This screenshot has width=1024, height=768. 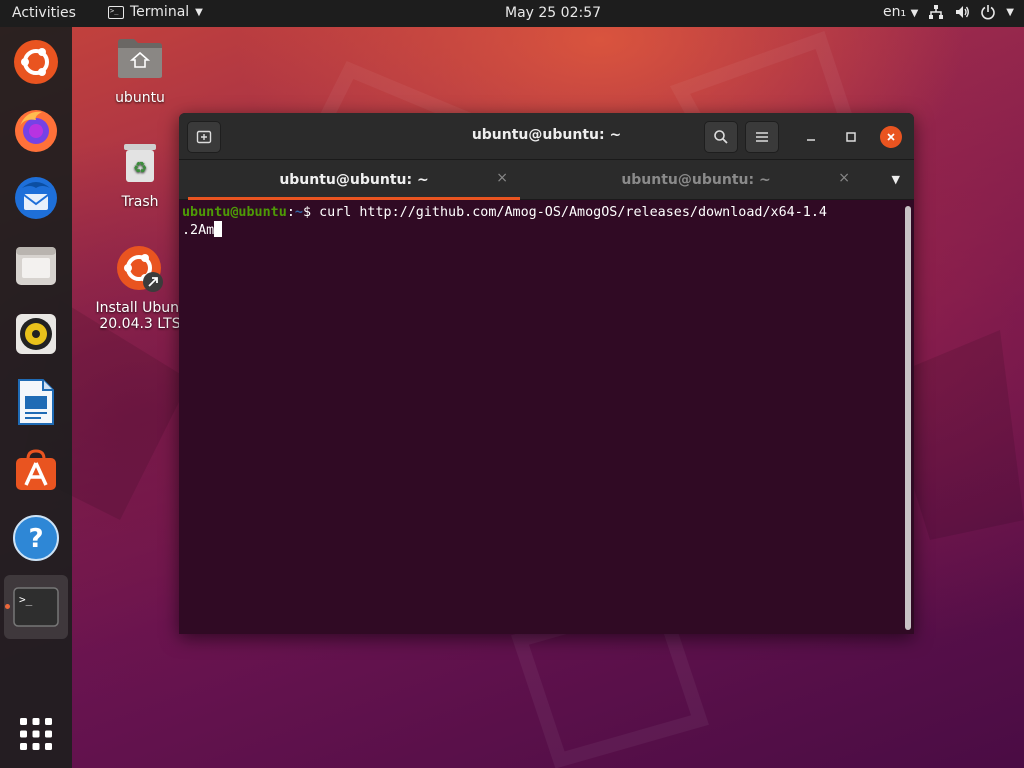 I want to click on tab-bar: ubuntu@ubuntu: ~ × ubuntu@ubuntu: ~ × ▼, so click(x=546, y=180).